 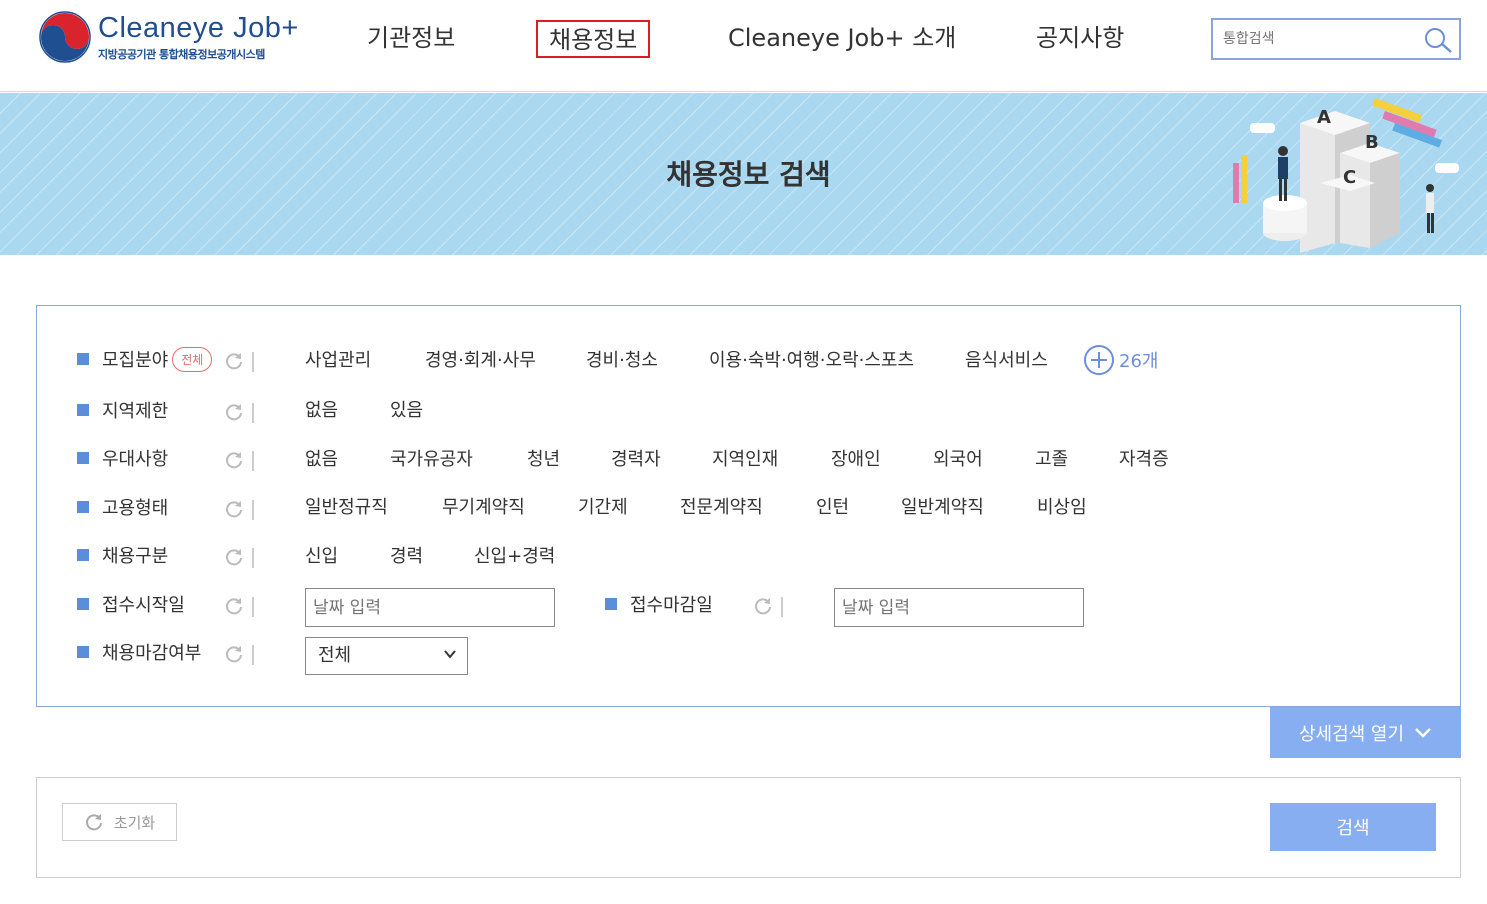 What do you see at coordinates (65, 37) in the screenshot?
I see `taegeuk-logo-icon` at bounding box center [65, 37].